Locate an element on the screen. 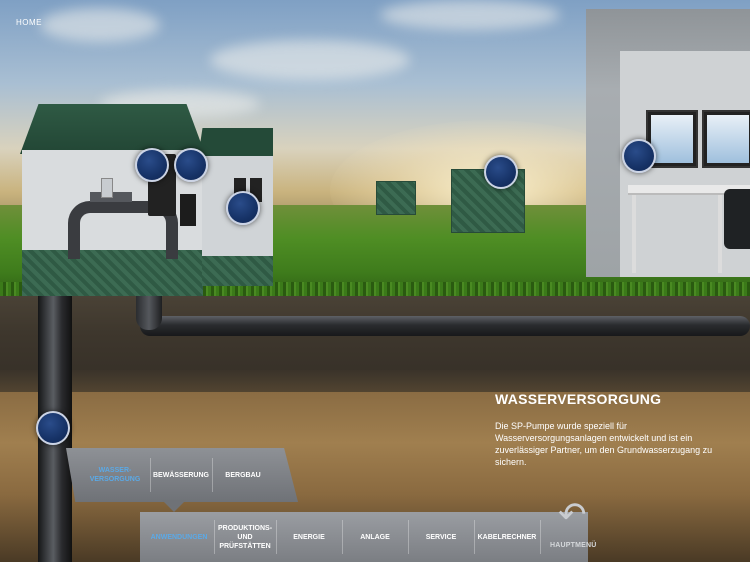 The height and width of the screenshot is (562, 750). back-arrow-icon: ↶ is located at coordinates (572, 515).